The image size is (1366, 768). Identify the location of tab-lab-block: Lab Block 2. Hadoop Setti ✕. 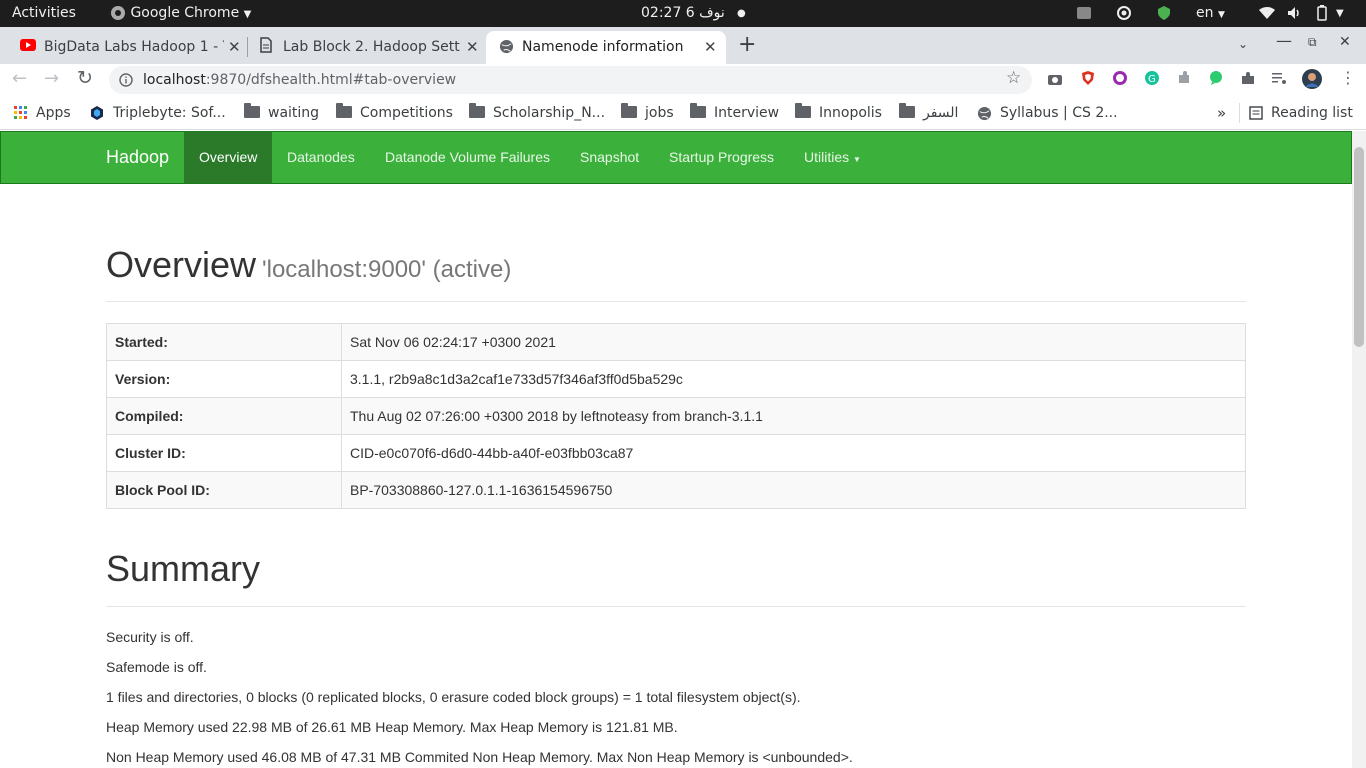
(367, 47).